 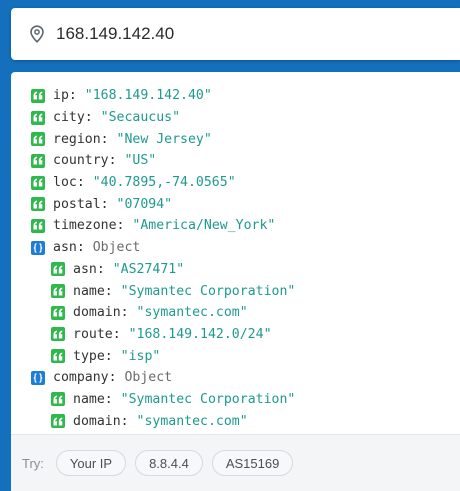 What do you see at coordinates (77, 204) in the screenshot?
I see `json-key: postal` at bounding box center [77, 204].